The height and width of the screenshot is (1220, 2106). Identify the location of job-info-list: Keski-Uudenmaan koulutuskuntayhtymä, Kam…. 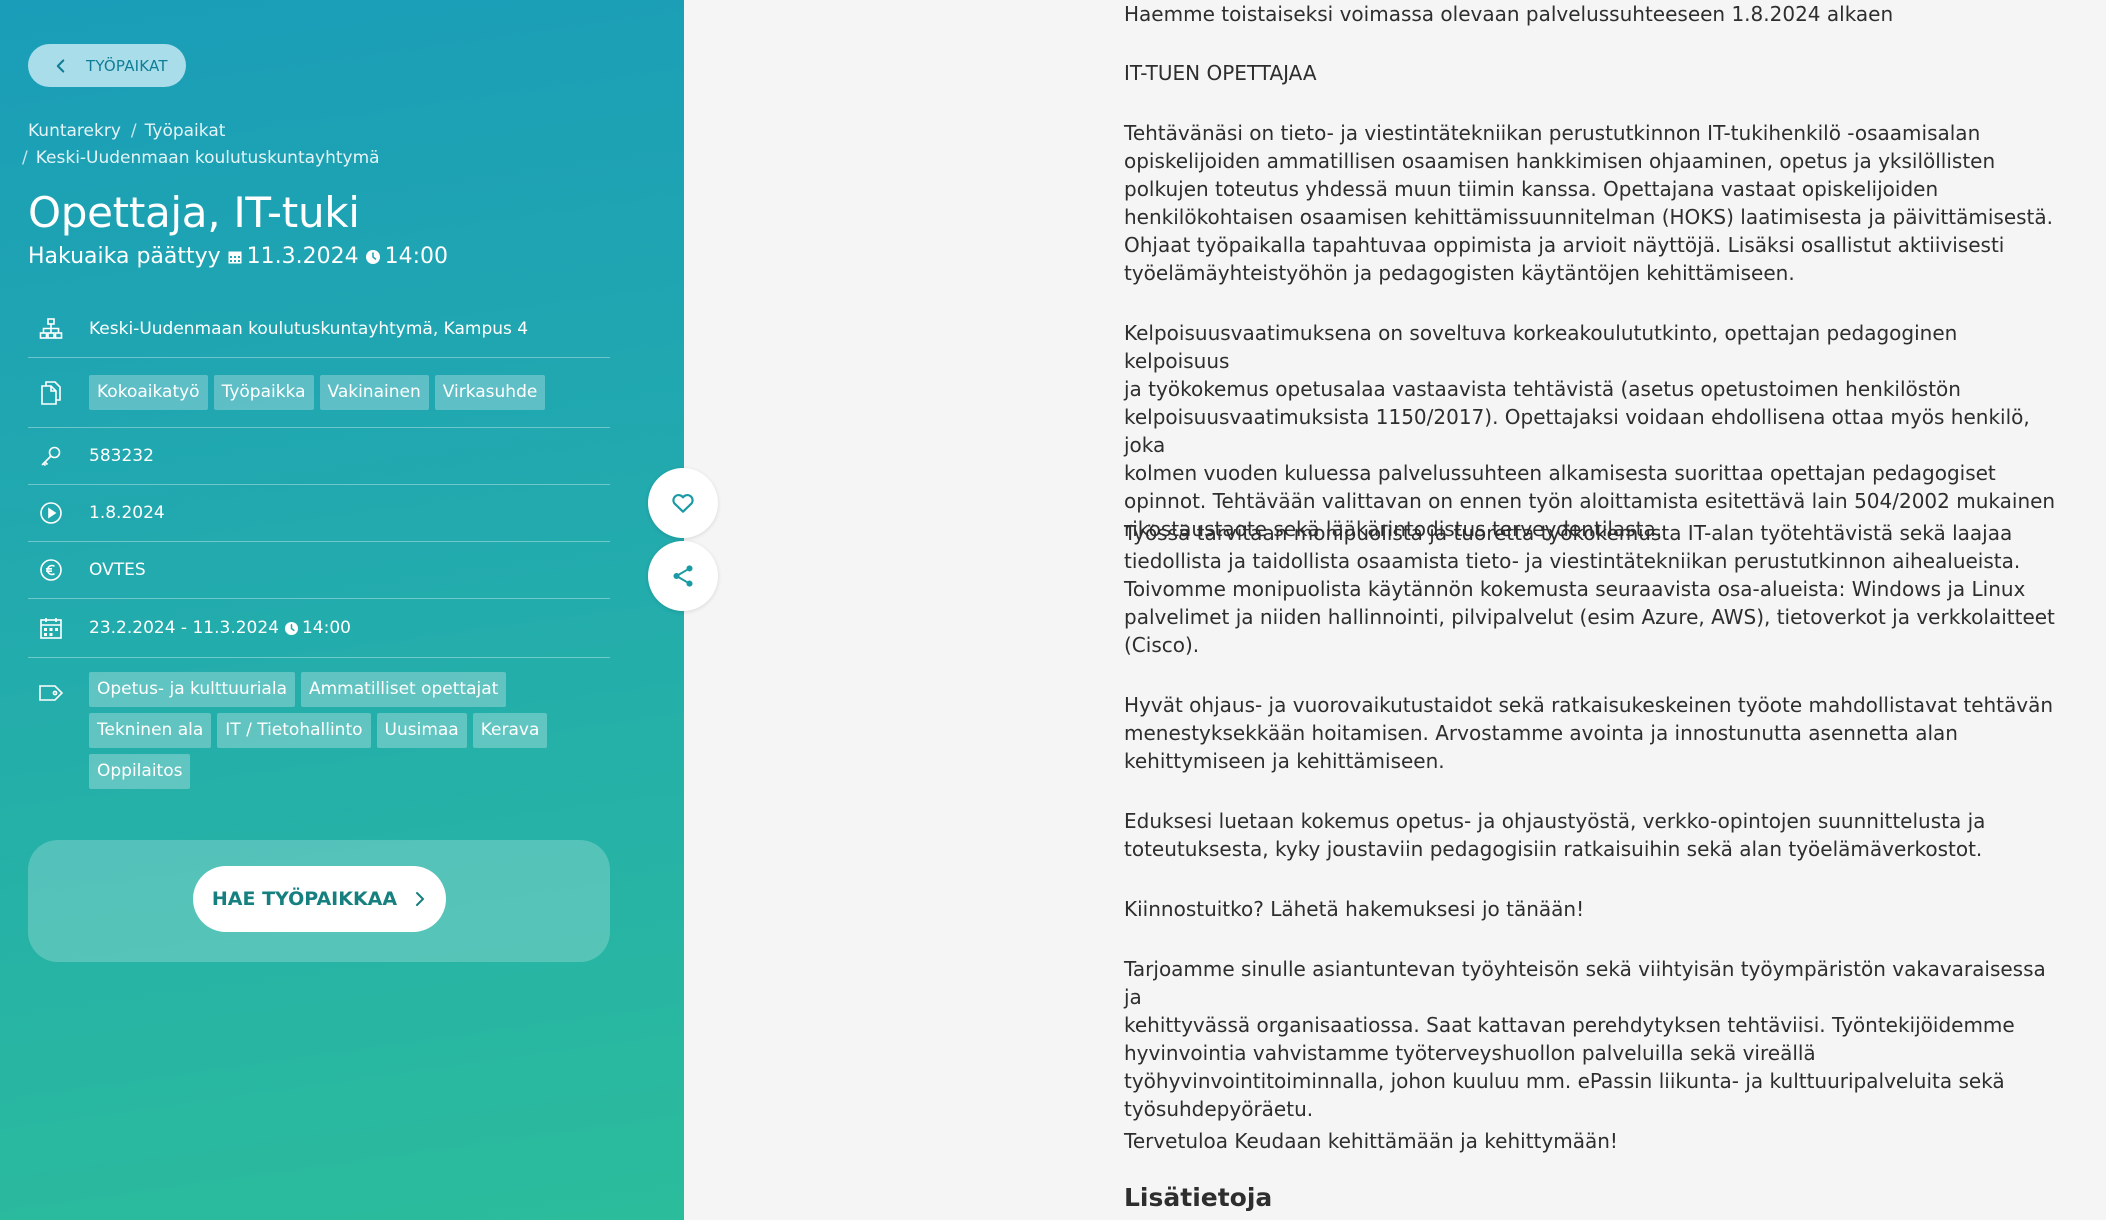
(319, 544).